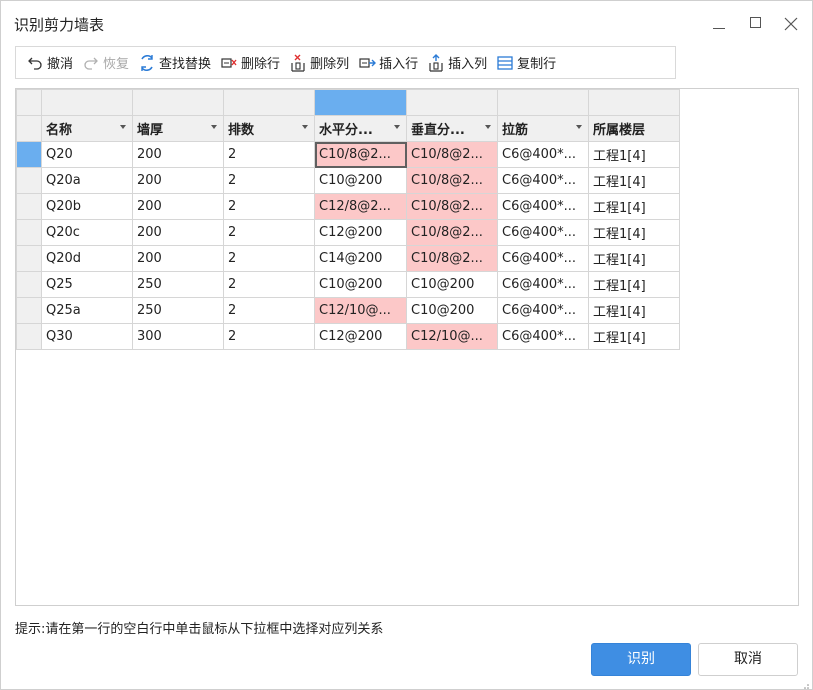 The image size is (813, 690). What do you see at coordinates (805, 683) in the screenshot?
I see `resize-grip-icon` at bounding box center [805, 683].